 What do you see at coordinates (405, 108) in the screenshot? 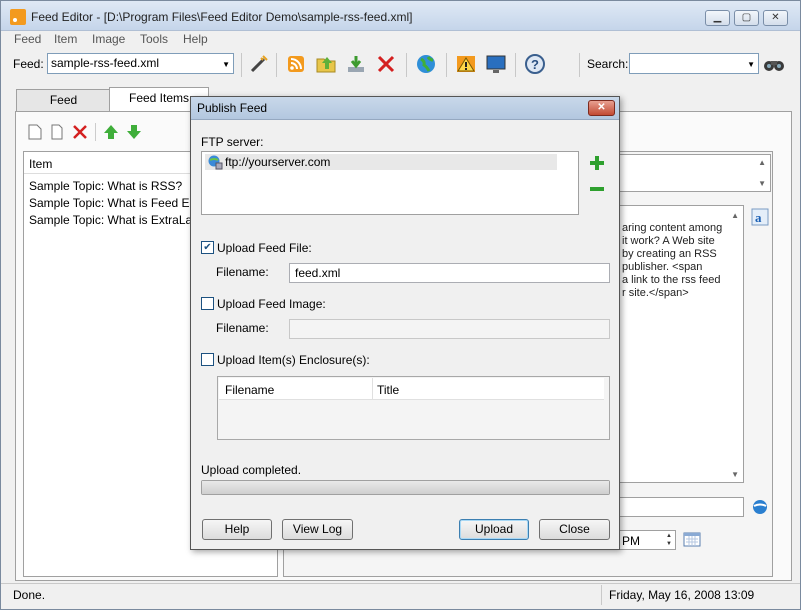
I see `dialog-title-bar: Publish Feed ✕` at bounding box center [405, 108].